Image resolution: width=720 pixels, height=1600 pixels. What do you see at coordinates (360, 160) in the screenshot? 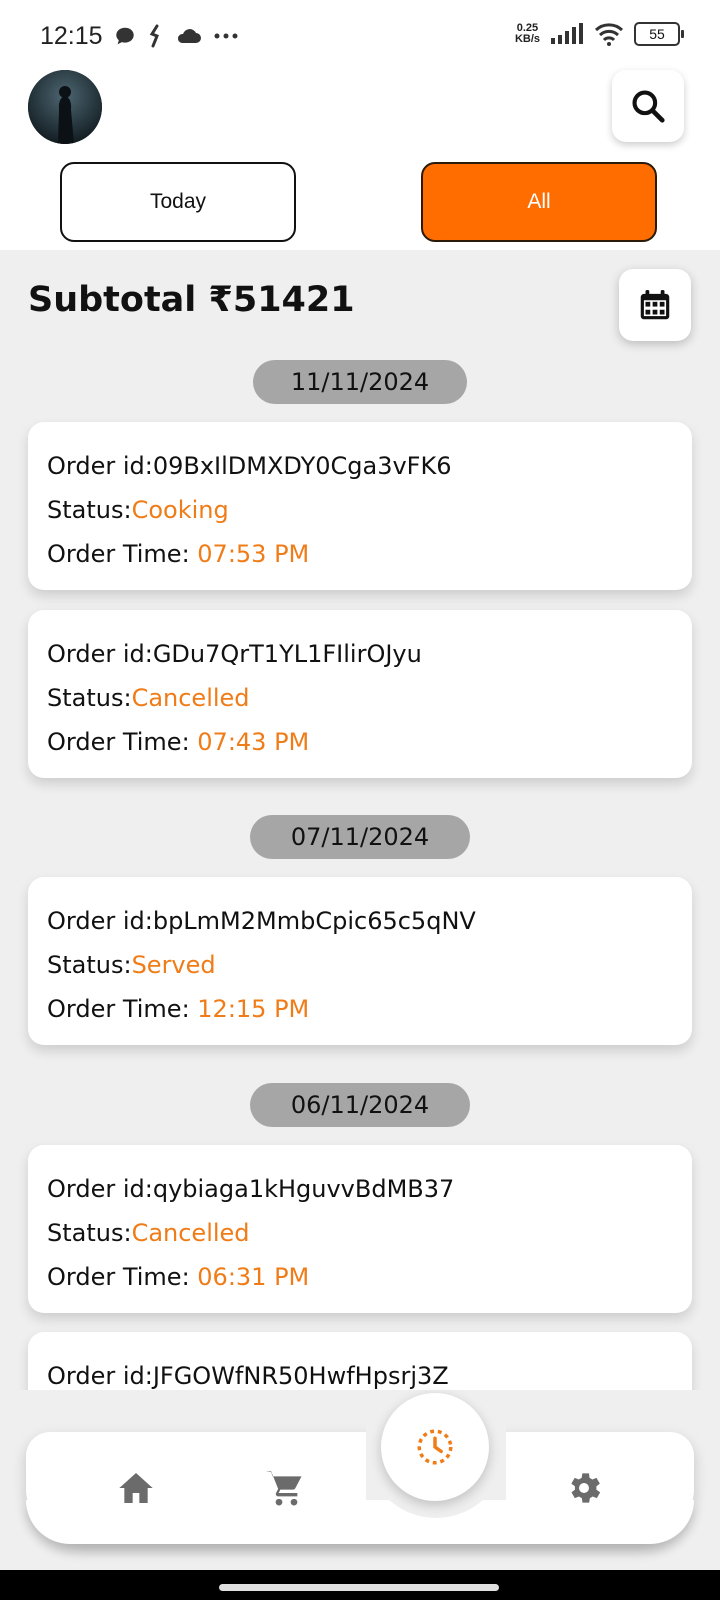
I see `app-header: Today All` at bounding box center [360, 160].